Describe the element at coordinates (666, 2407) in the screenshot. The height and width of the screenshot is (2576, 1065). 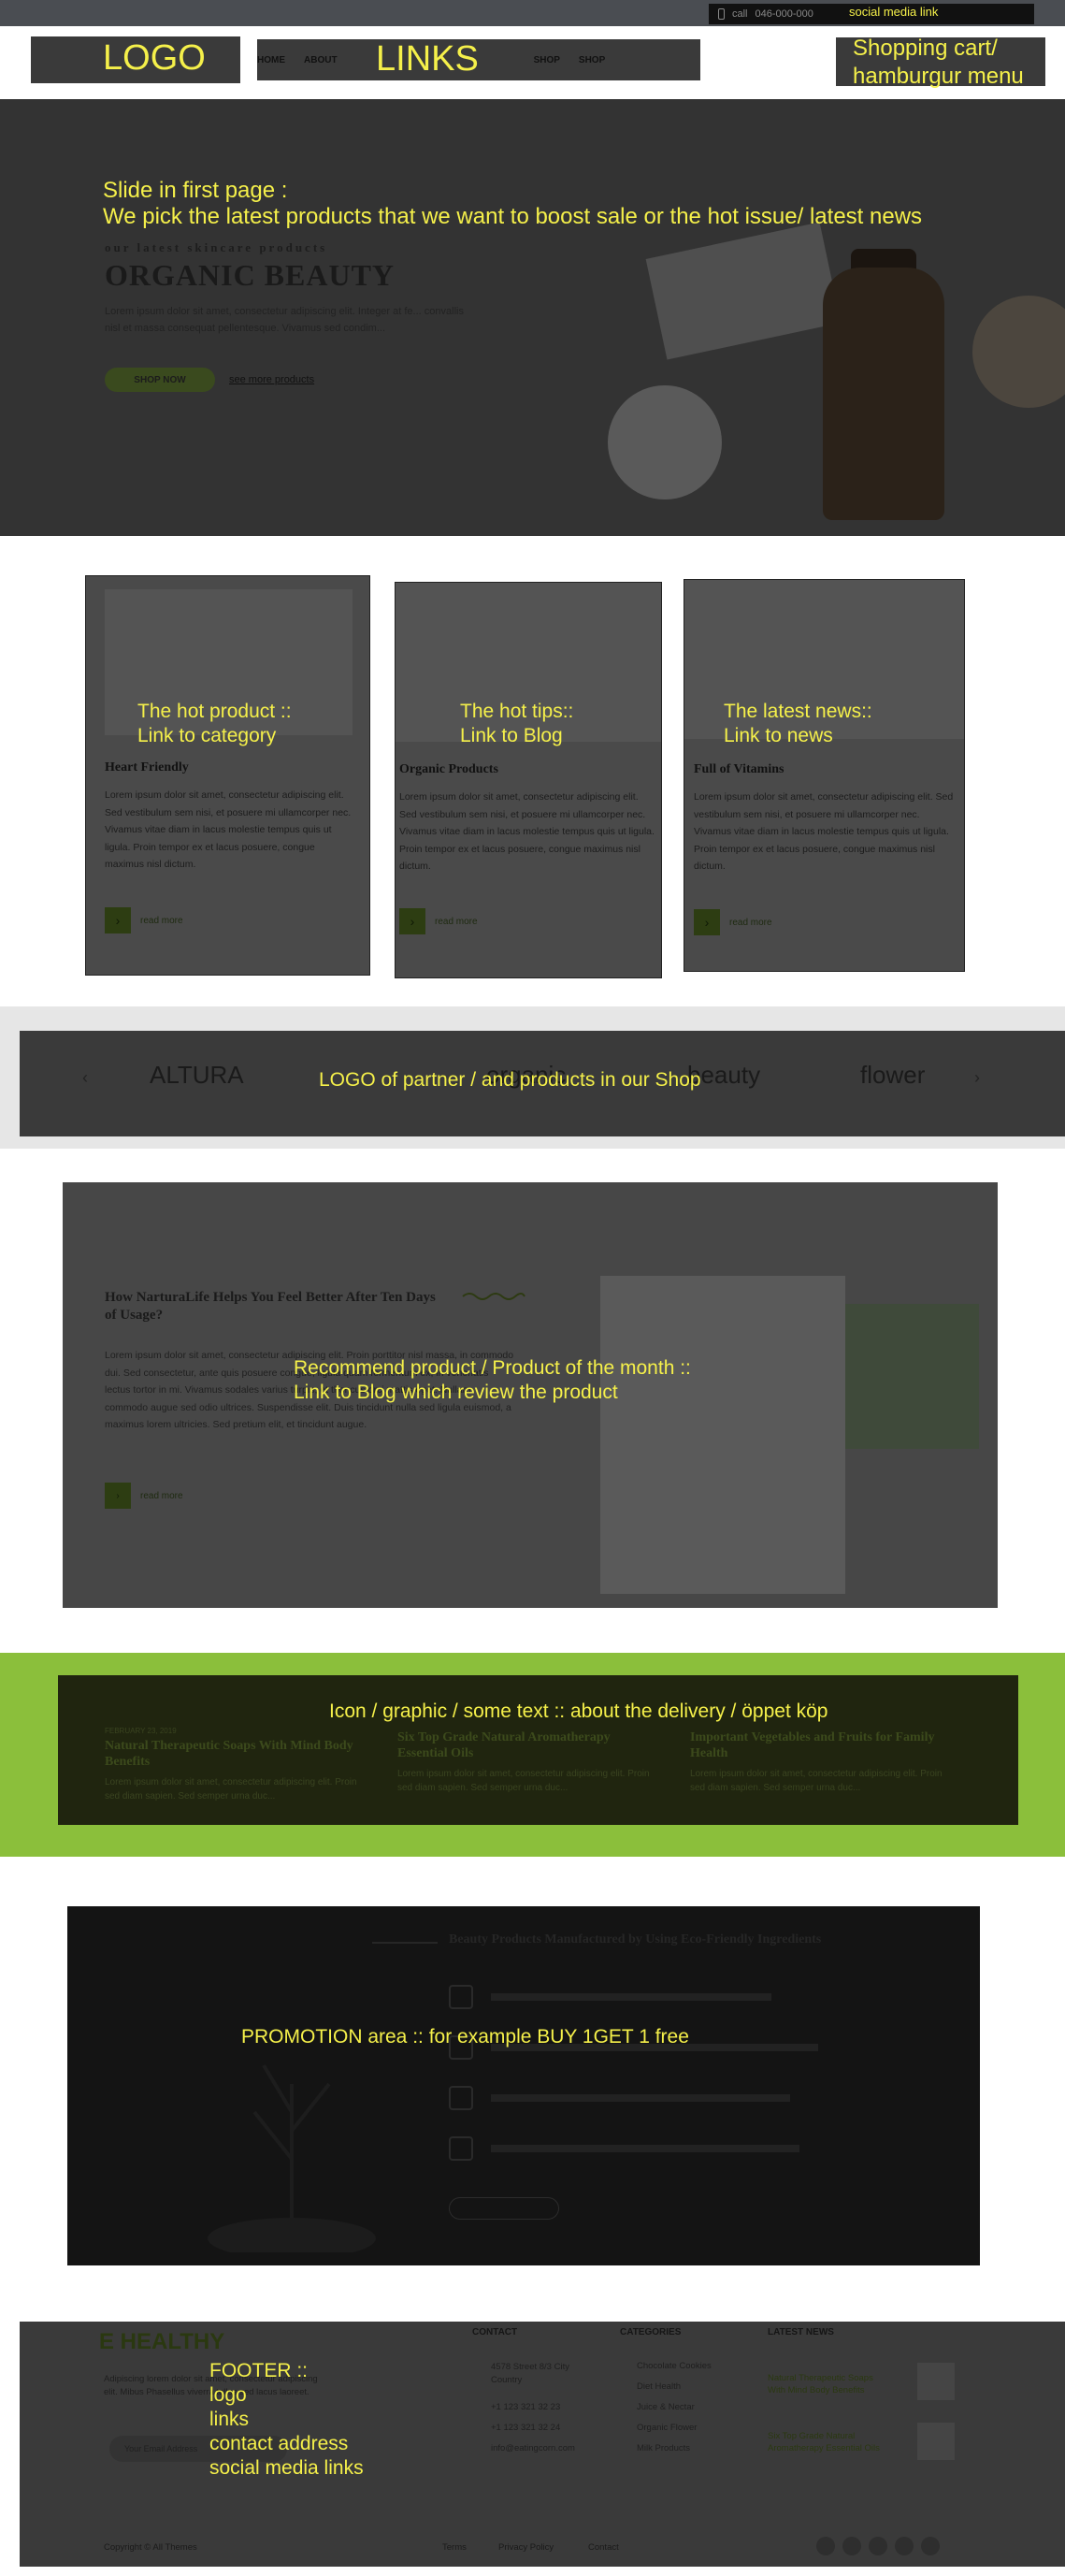
I see `category-link: Juice & Nectar` at that location.